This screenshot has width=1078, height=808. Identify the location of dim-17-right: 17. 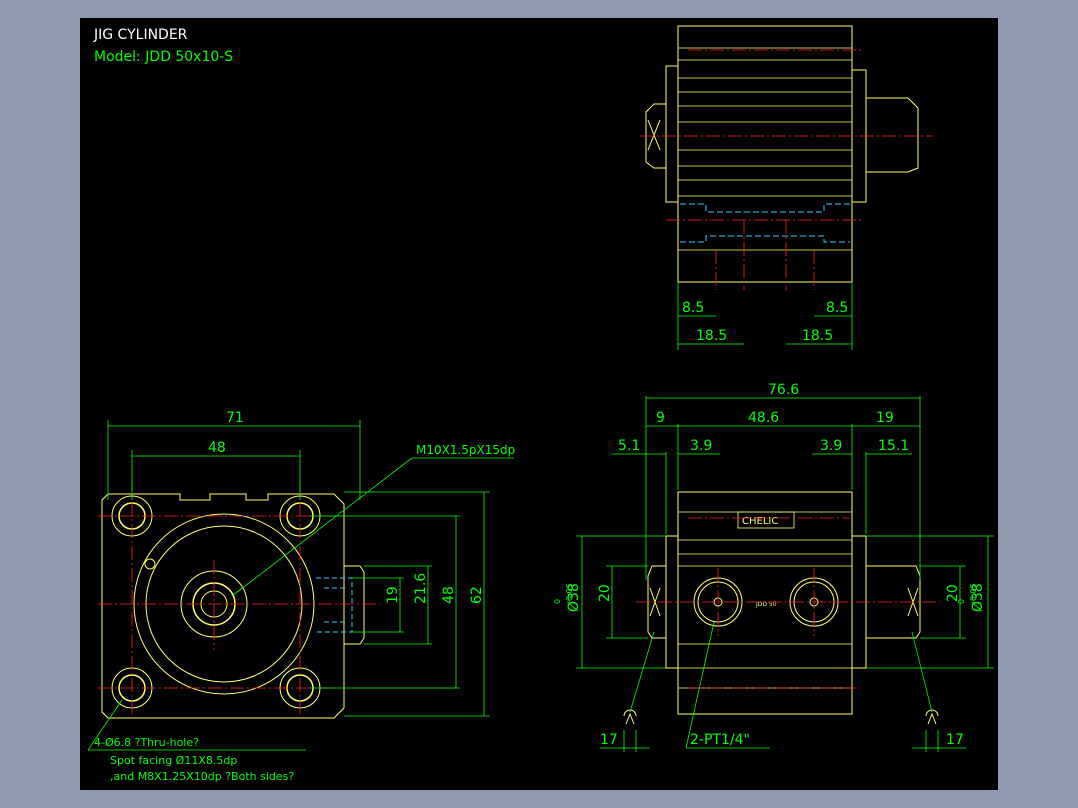
(955, 740).